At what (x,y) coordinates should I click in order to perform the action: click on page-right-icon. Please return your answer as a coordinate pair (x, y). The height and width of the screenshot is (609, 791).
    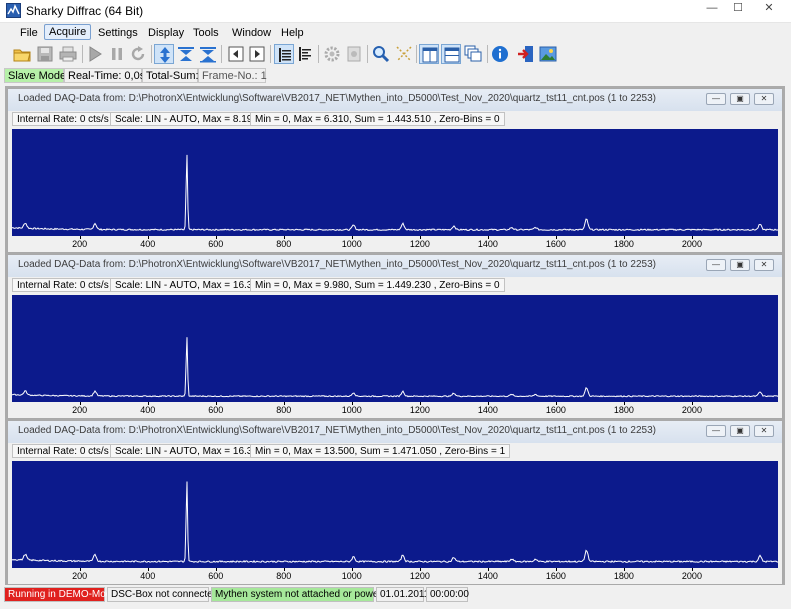
    Looking at the image, I should click on (257, 54).